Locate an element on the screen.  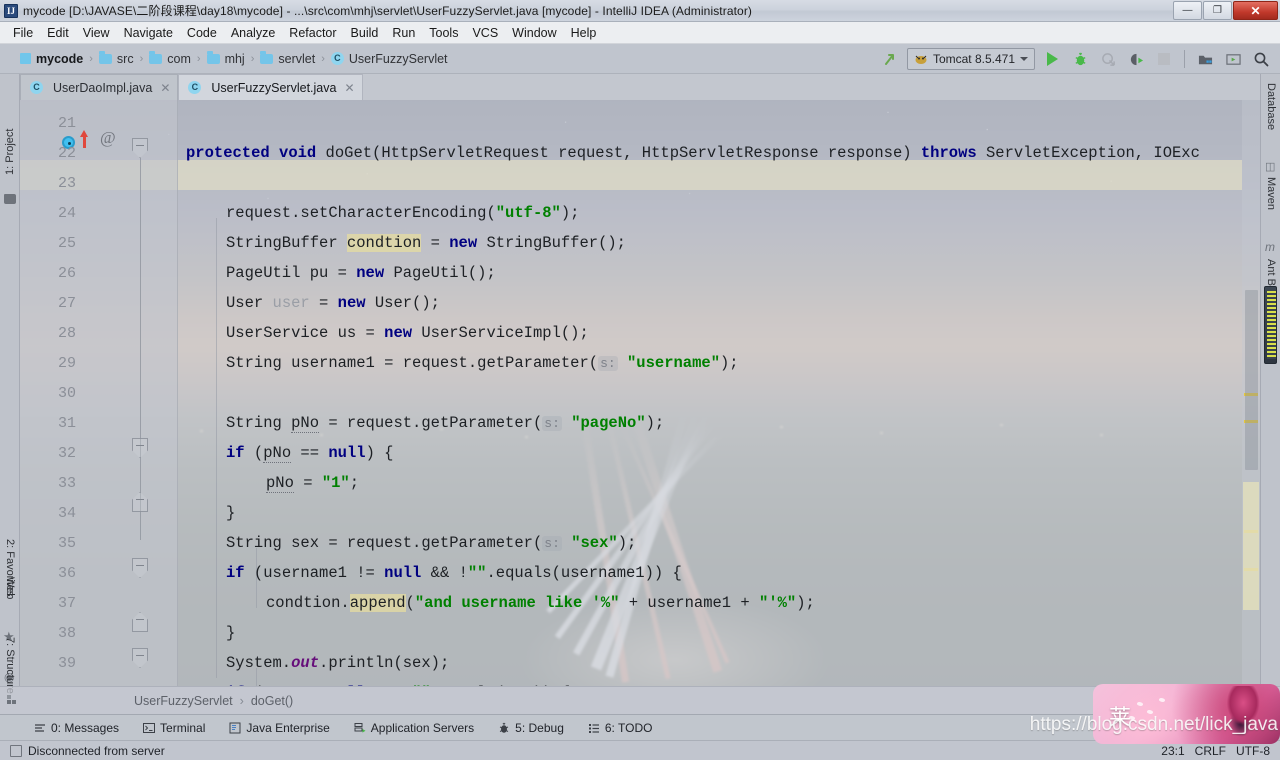
menu-edit: Edit is located at coordinates (58, 33).